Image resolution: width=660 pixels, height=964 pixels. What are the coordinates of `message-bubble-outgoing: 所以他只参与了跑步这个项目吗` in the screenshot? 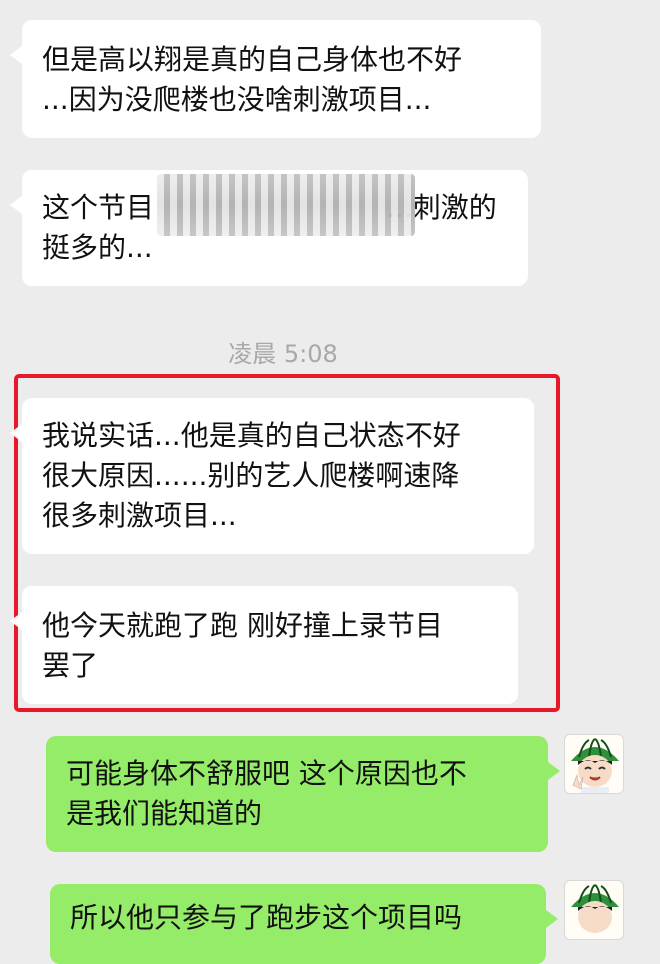 It's located at (304, 924).